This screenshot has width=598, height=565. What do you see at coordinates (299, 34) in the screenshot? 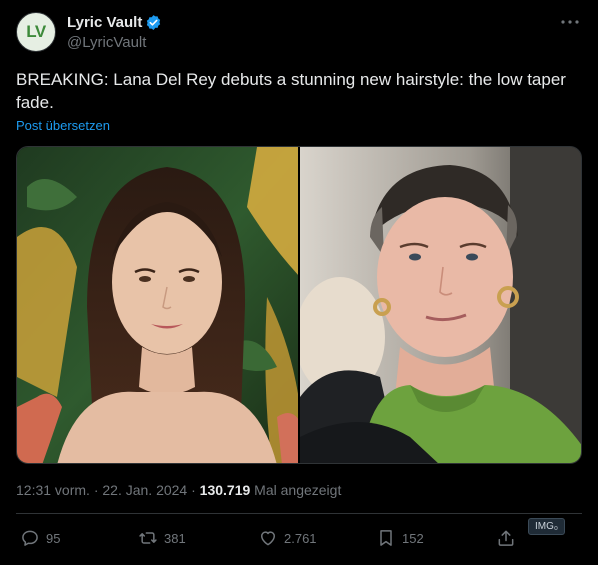
I see `tweet-header: LV Lyric Vault @LyricVault` at bounding box center [299, 34].